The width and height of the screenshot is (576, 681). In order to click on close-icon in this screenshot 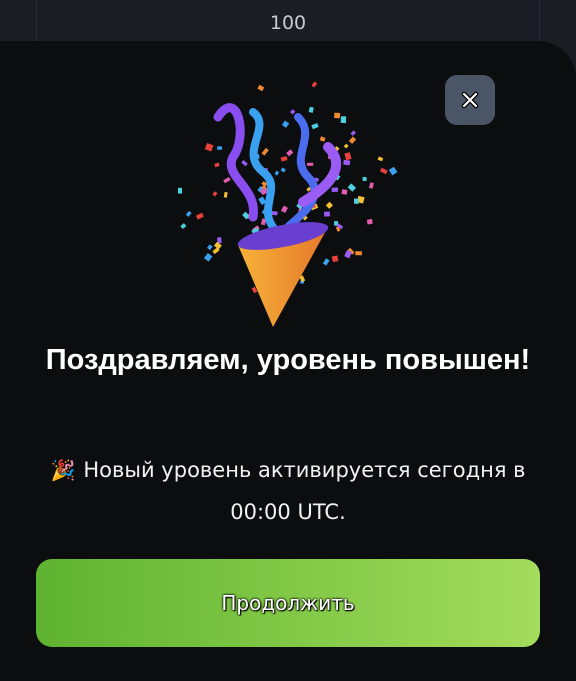, I will do `click(470, 100)`.